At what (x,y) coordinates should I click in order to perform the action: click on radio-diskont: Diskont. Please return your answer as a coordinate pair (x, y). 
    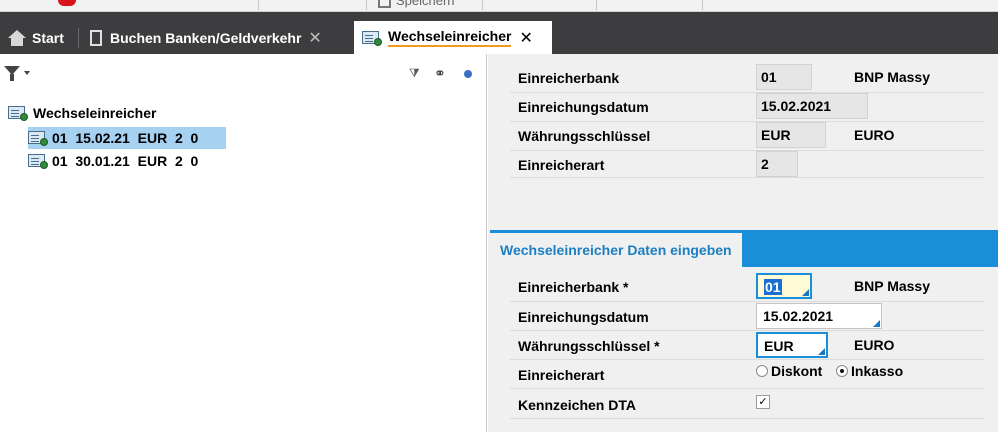
    Looking at the image, I should click on (789, 371).